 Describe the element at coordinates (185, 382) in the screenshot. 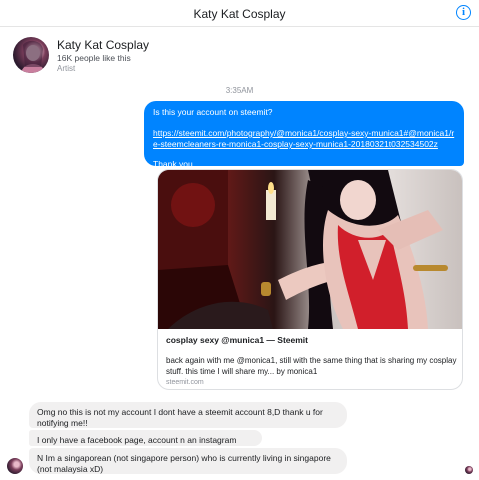

I see `link-preview-domain: steemit.com` at that location.